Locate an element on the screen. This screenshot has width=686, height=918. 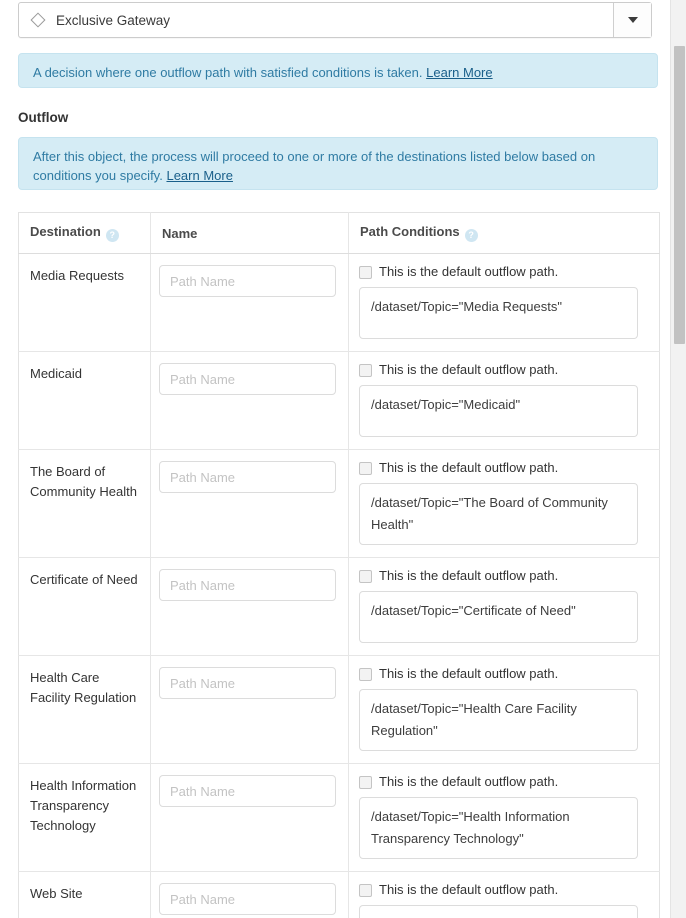
destination-label: The Board of Community Health is located at coordinates (83, 481).